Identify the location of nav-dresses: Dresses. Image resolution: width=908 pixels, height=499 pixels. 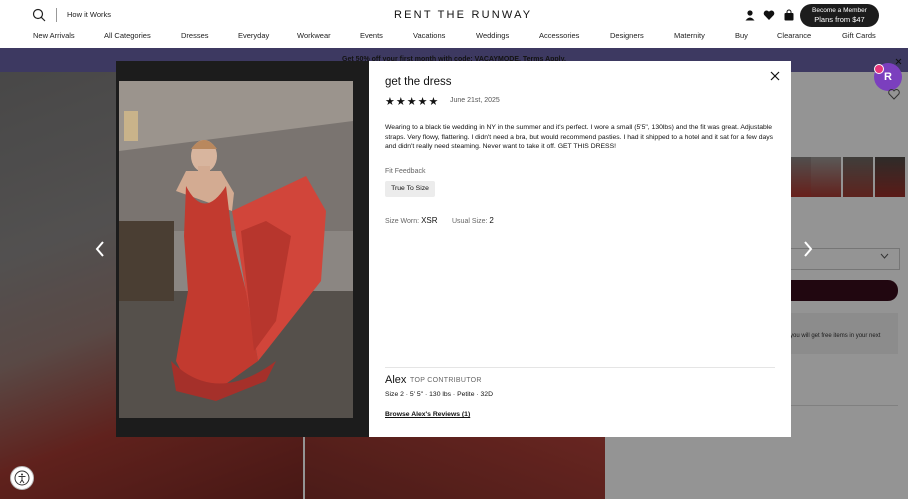
(195, 35).